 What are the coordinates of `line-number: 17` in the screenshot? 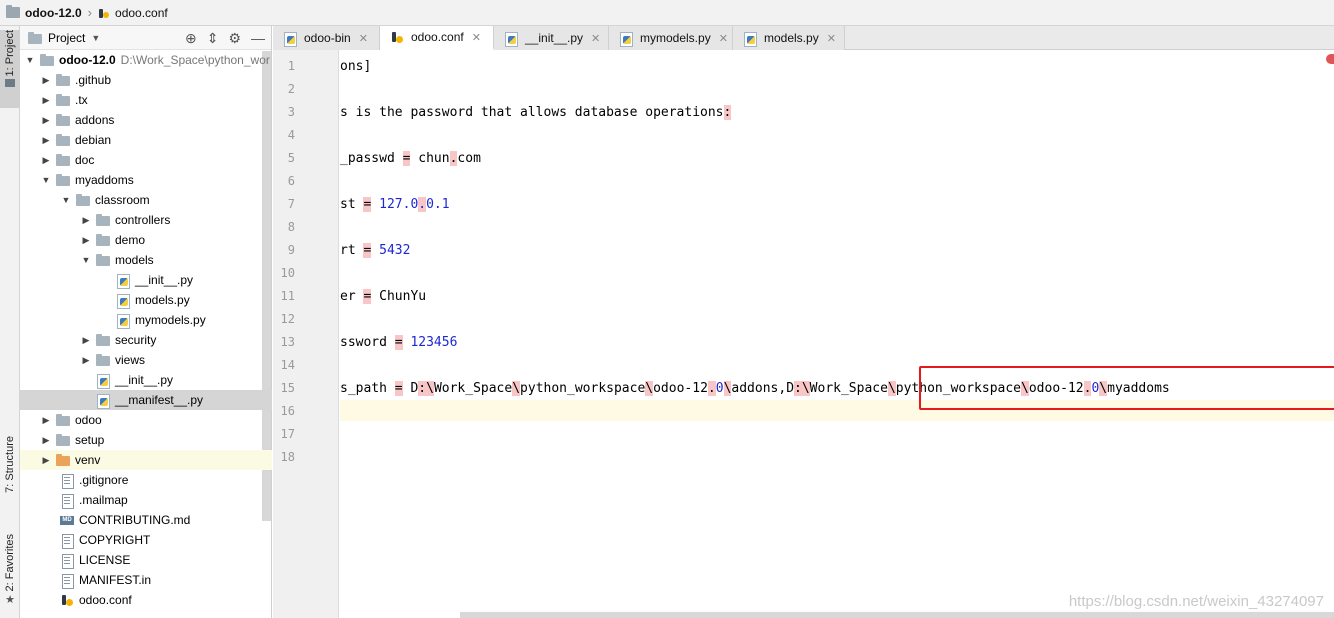 It's located at (287, 434).